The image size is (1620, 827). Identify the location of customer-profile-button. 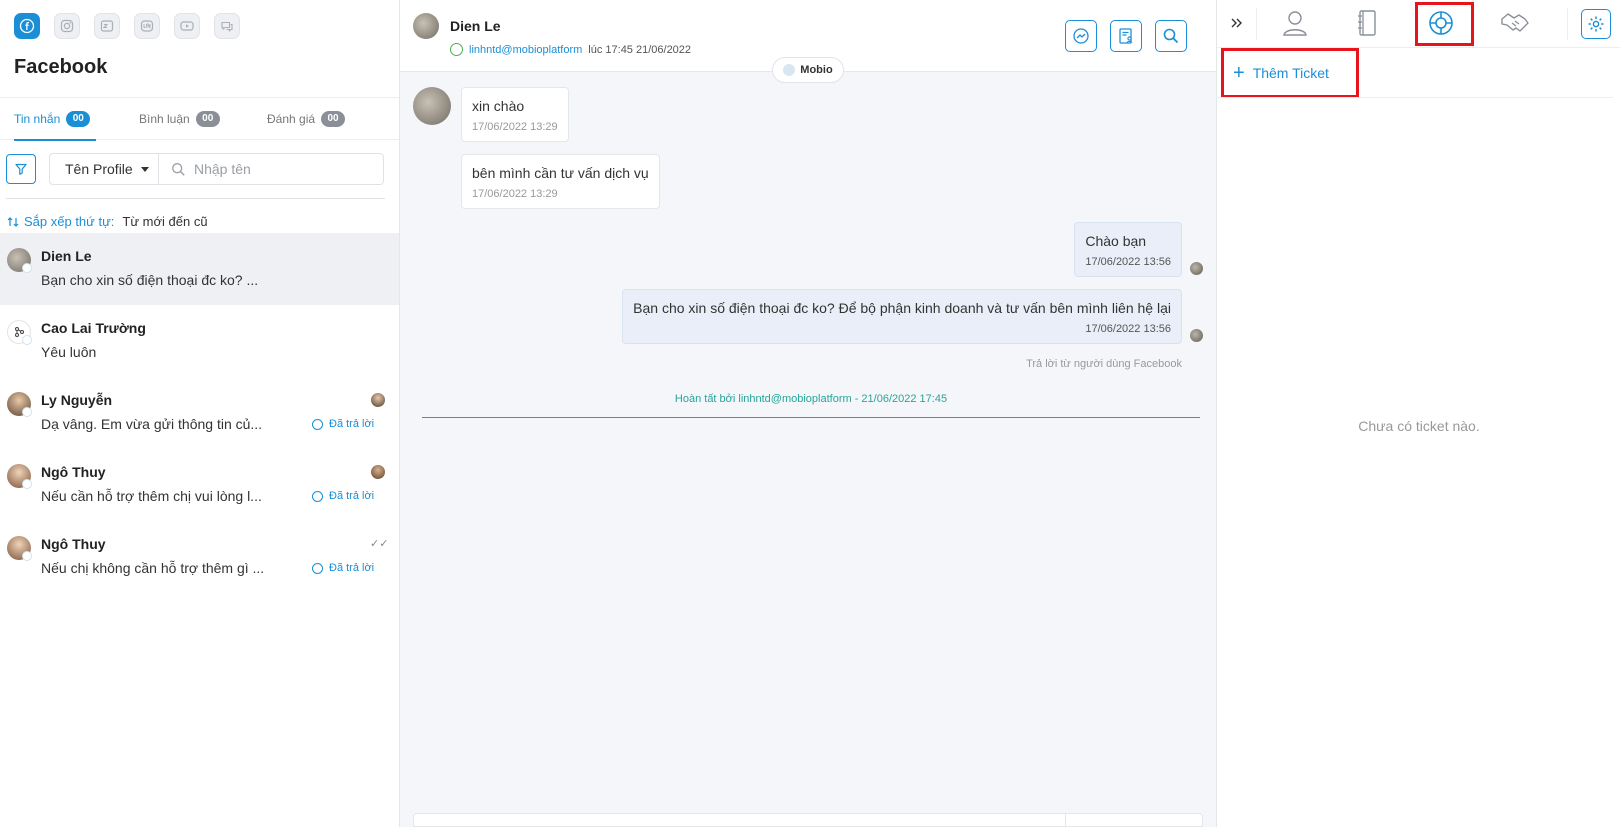
(1126, 36).